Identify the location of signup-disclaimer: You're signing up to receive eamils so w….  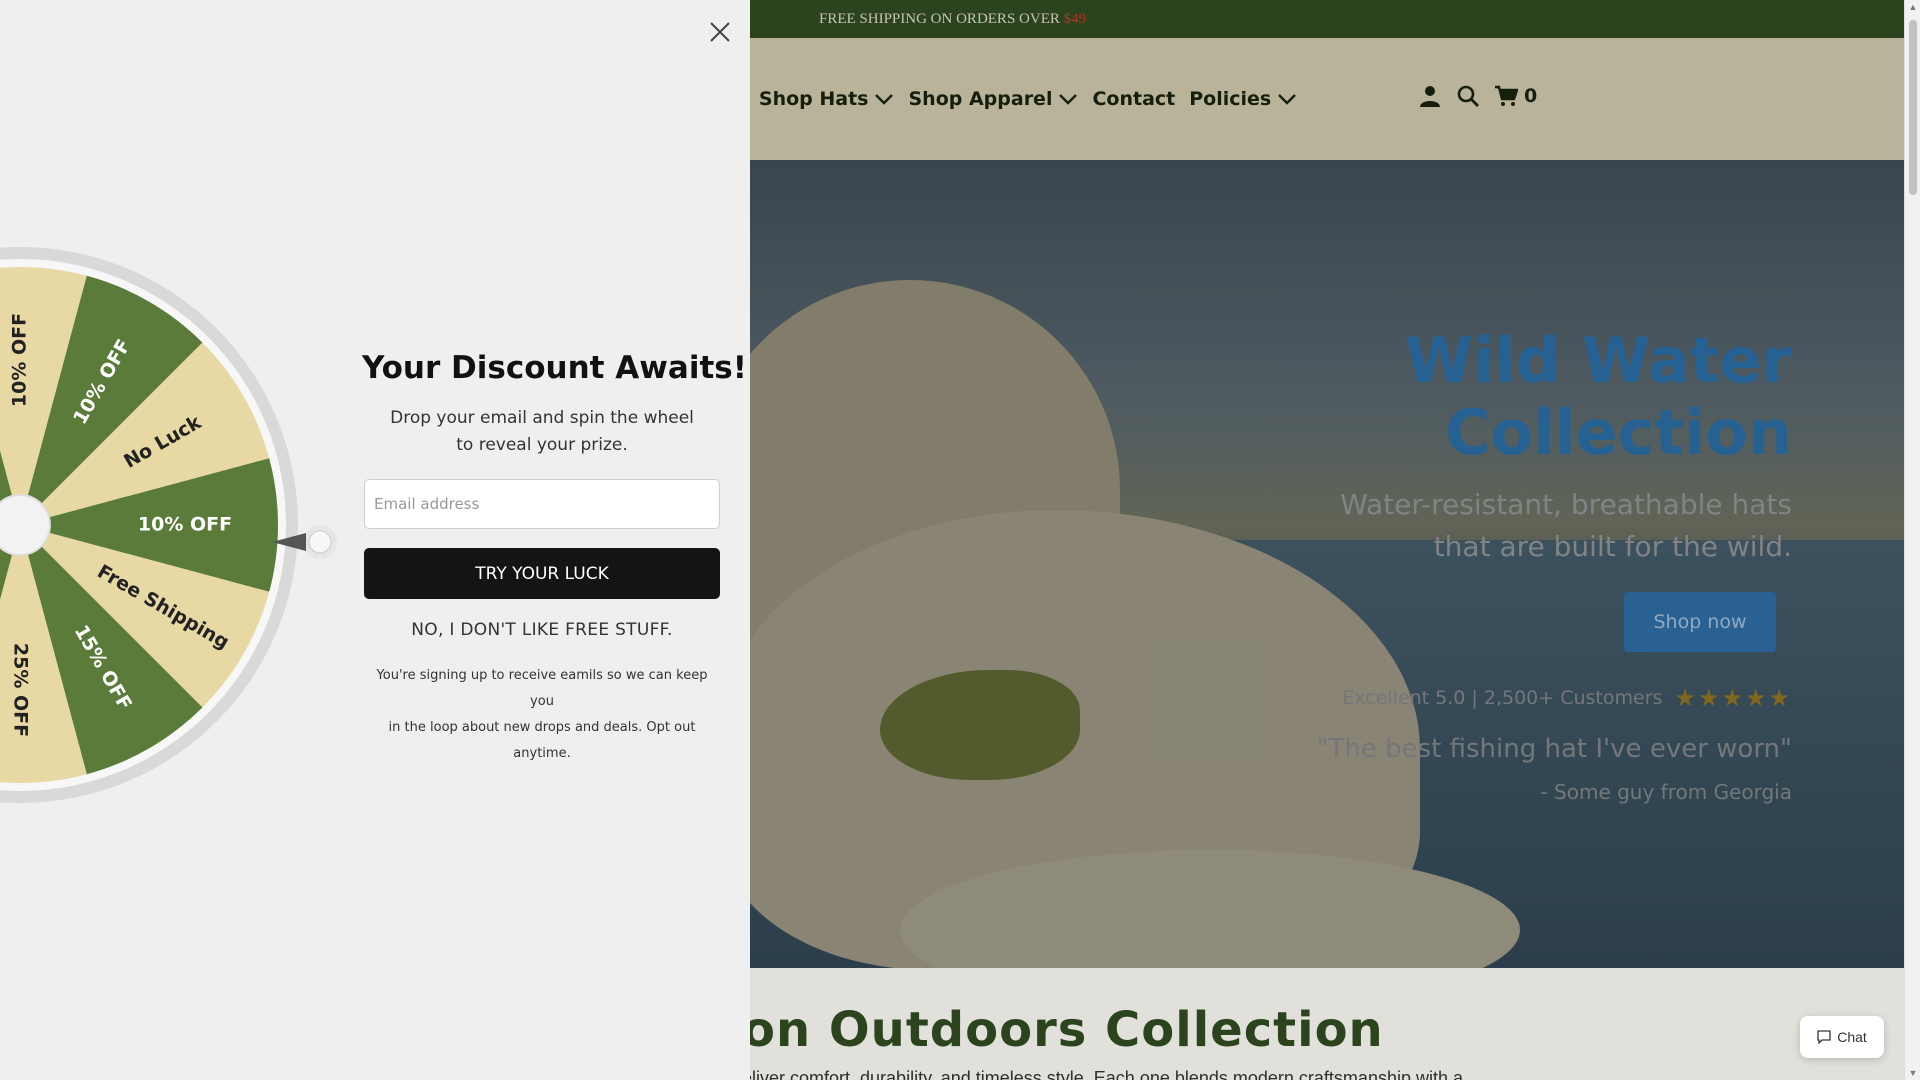
(542, 715).